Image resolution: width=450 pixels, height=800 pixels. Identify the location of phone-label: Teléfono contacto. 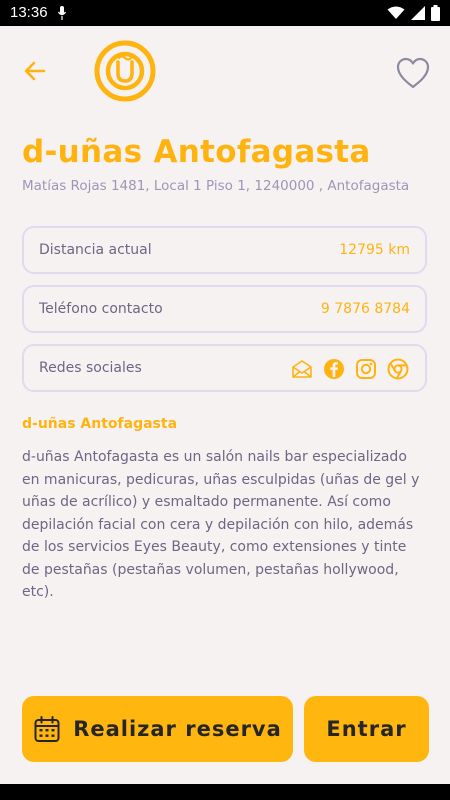
(101, 309).